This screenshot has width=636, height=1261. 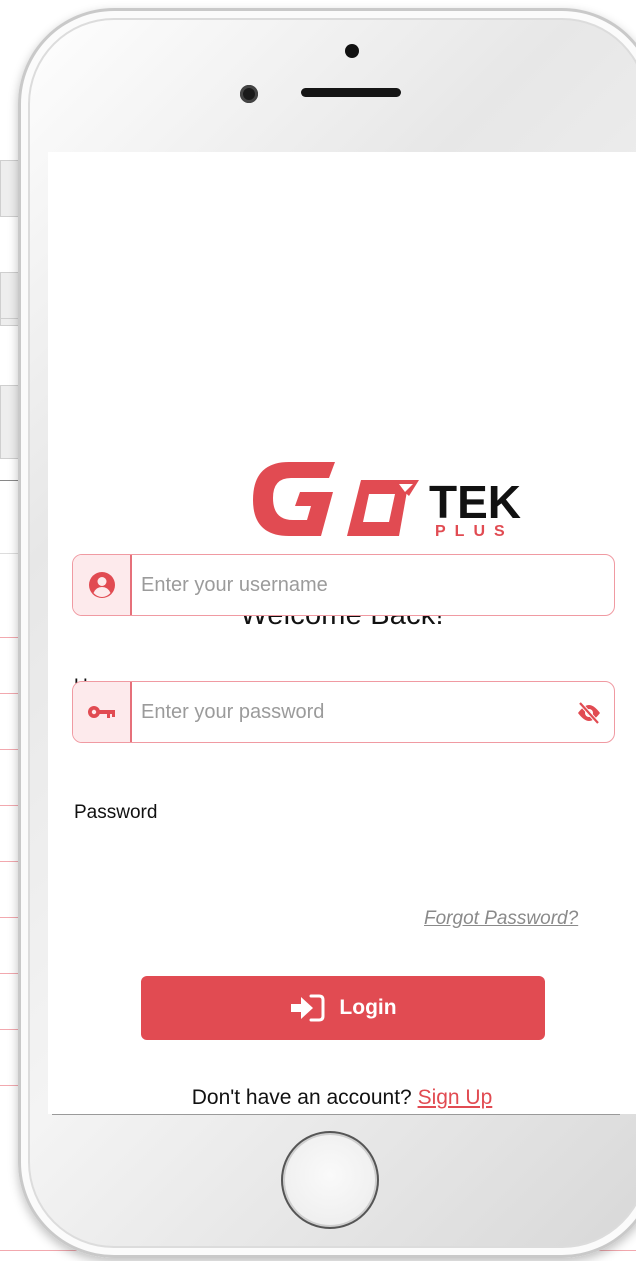 What do you see at coordinates (351, 92) in the screenshot?
I see `earpiece-speaker` at bounding box center [351, 92].